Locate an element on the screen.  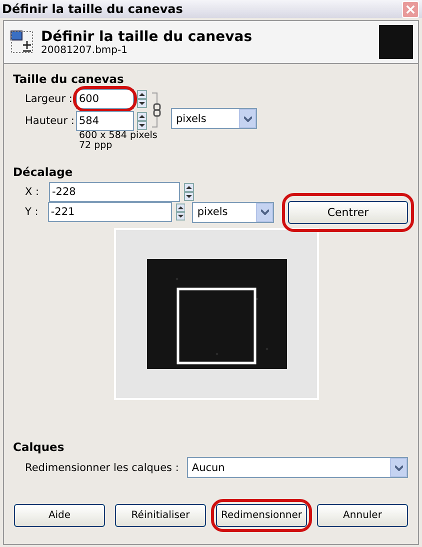
dialog-button: Réinitialiser is located at coordinates (160, 515).